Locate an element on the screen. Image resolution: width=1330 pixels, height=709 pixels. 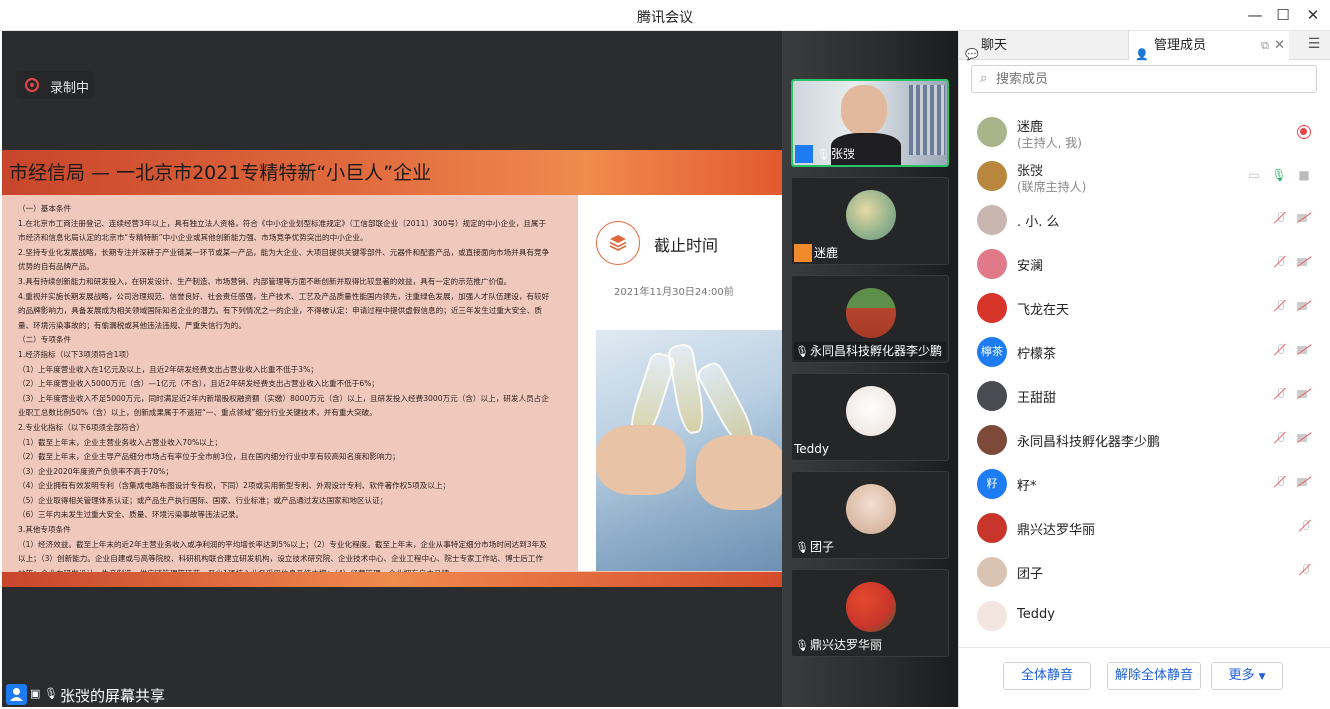
avatar: 檸茶 is located at coordinates (992, 352).